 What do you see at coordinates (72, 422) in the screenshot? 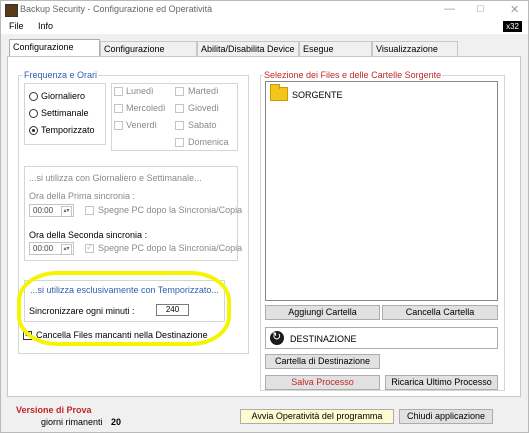
I see `giorni-rimanenti-label: giorni rimanenti` at bounding box center [72, 422].